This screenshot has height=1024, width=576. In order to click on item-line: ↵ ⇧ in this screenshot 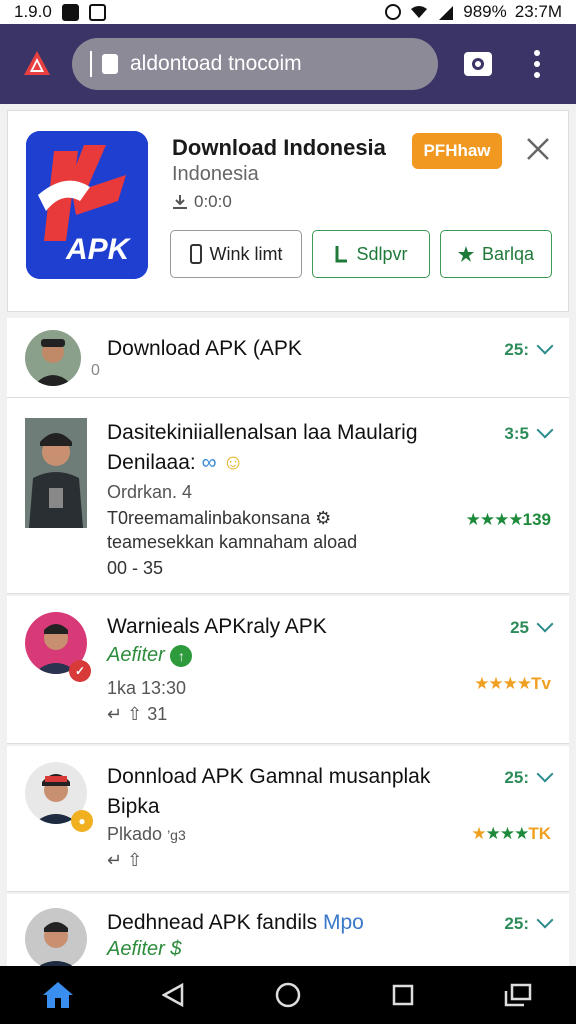, I will do `click(124, 860)`.